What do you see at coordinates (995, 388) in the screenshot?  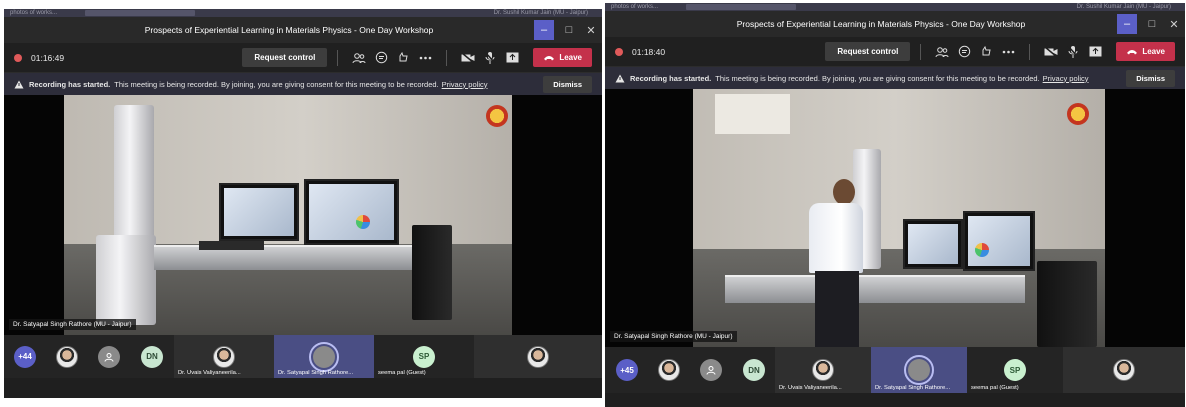 I see `participant-name: seema pal (Guest)` at bounding box center [995, 388].